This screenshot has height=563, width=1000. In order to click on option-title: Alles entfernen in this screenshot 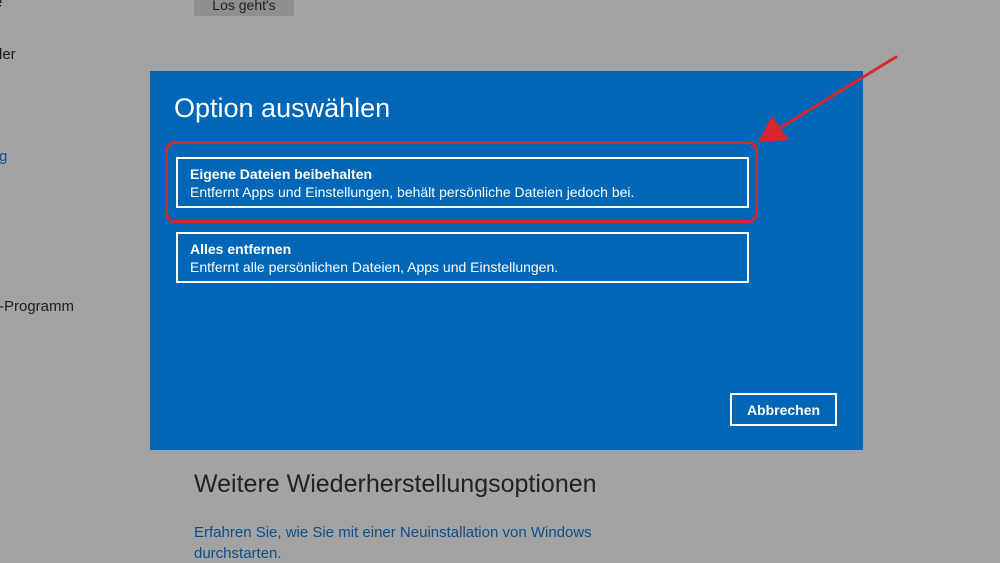, I will do `click(241, 249)`.